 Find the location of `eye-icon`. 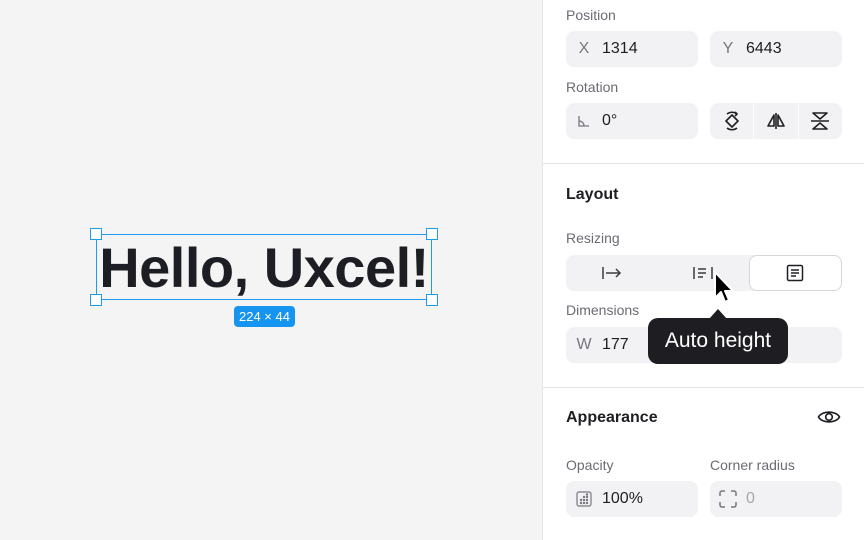

eye-icon is located at coordinates (829, 417).